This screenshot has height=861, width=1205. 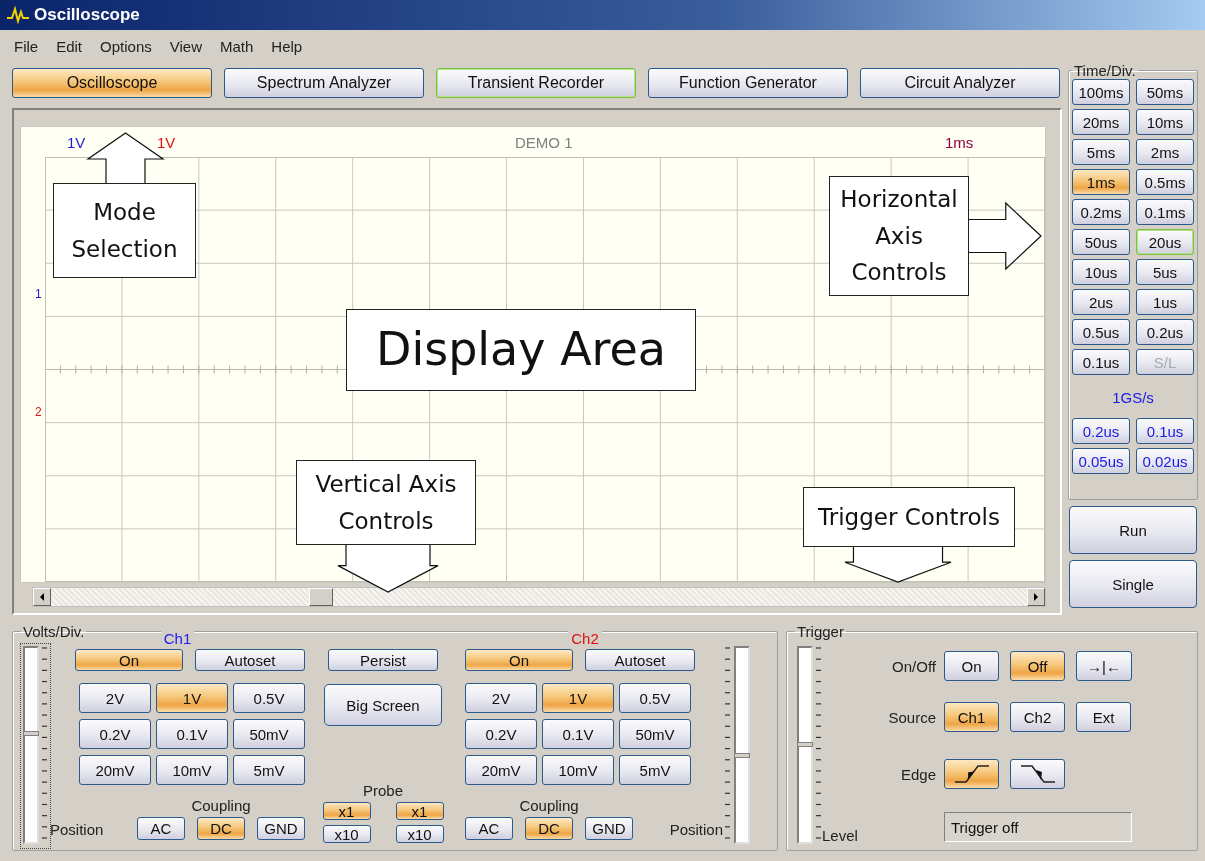 I want to click on channel-label: Ch2, so click(x=585, y=638).